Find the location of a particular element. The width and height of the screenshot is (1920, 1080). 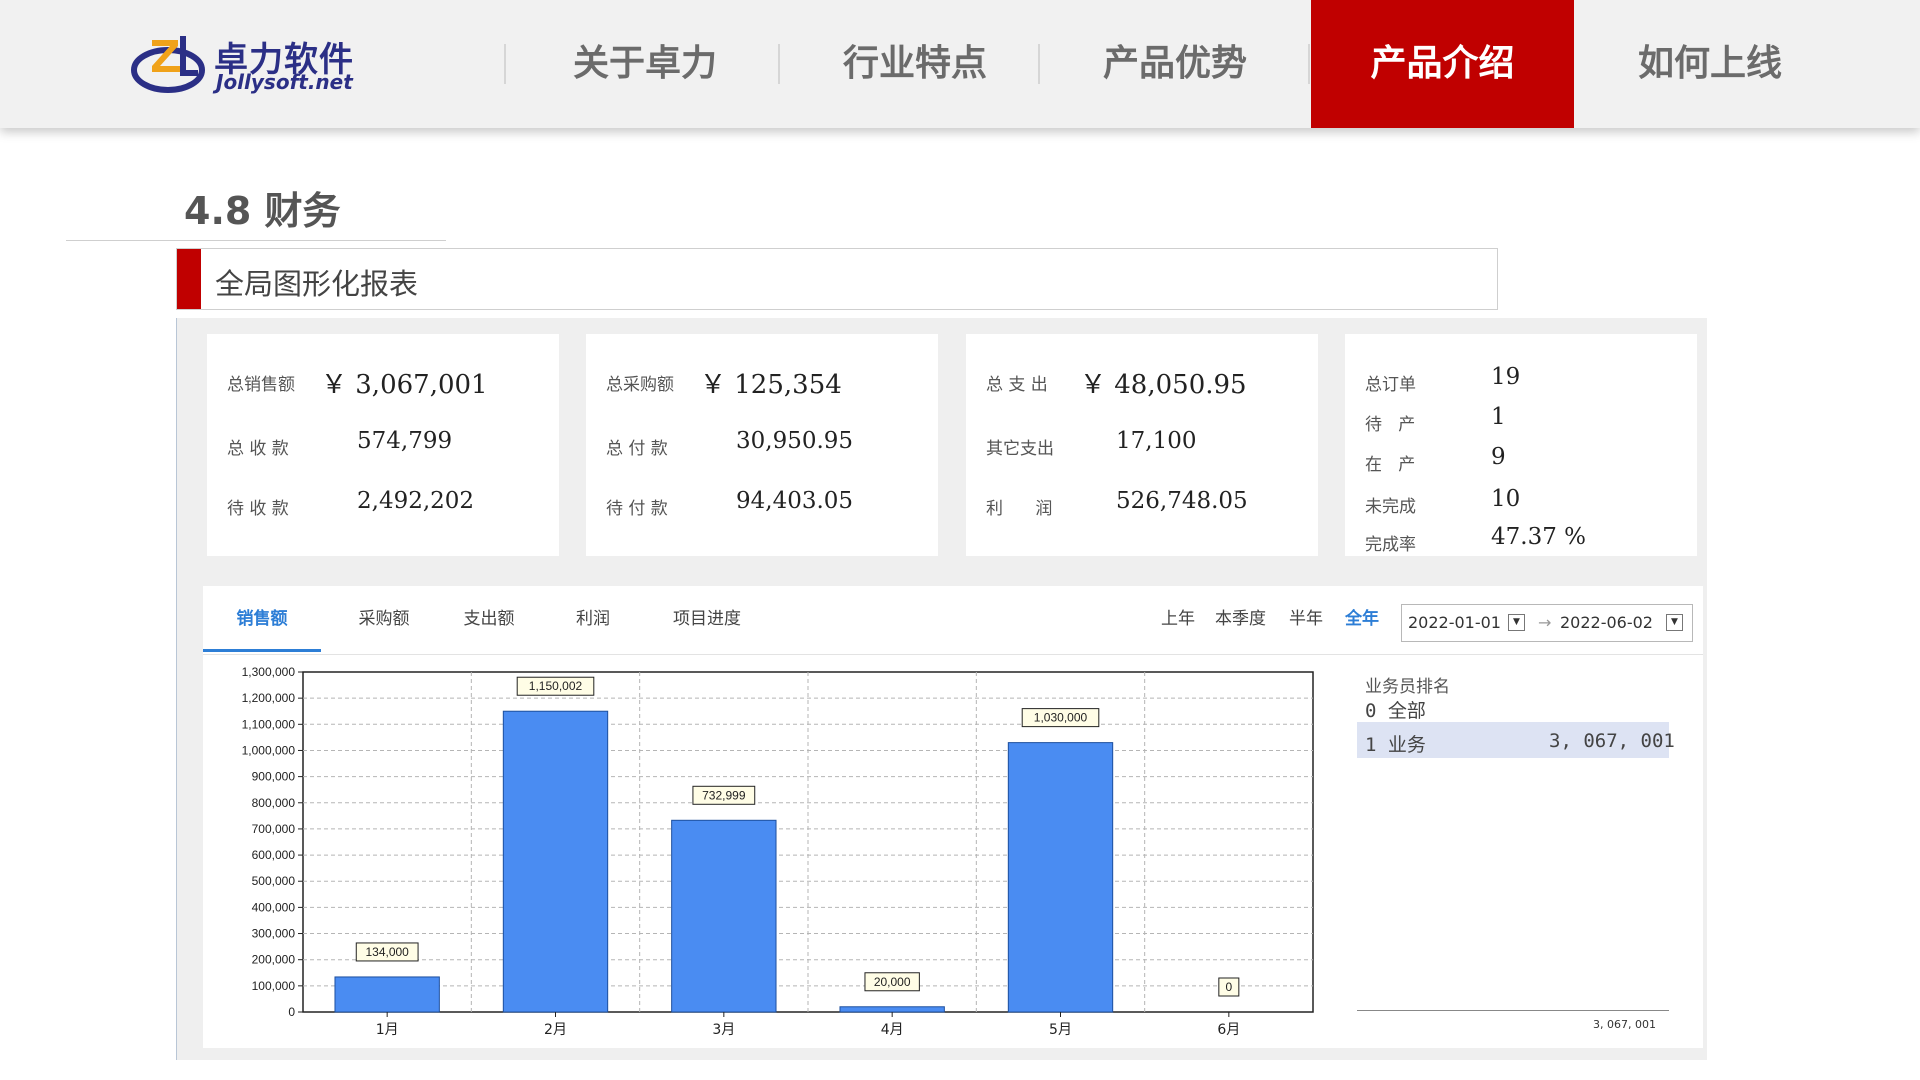

x-tick-label: 3月 is located at coordinates (723, 1030).